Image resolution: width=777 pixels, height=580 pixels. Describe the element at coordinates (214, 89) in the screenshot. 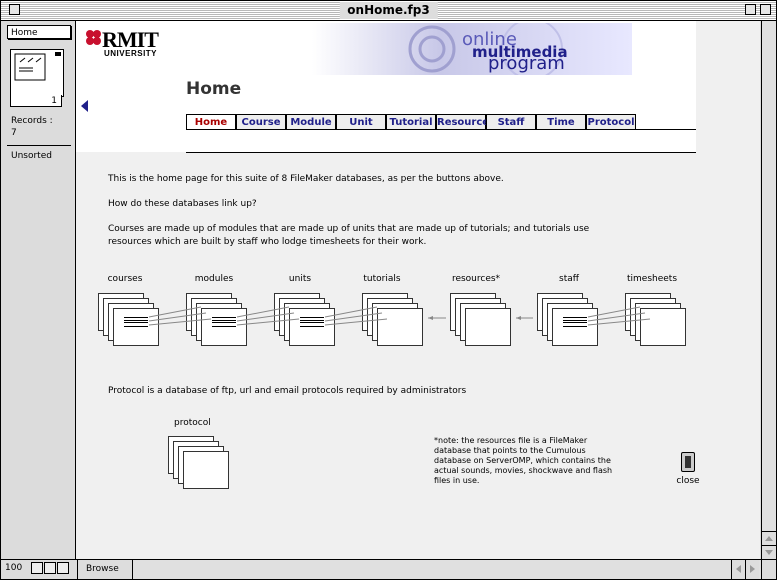

I see `page-title: Home` at that location.